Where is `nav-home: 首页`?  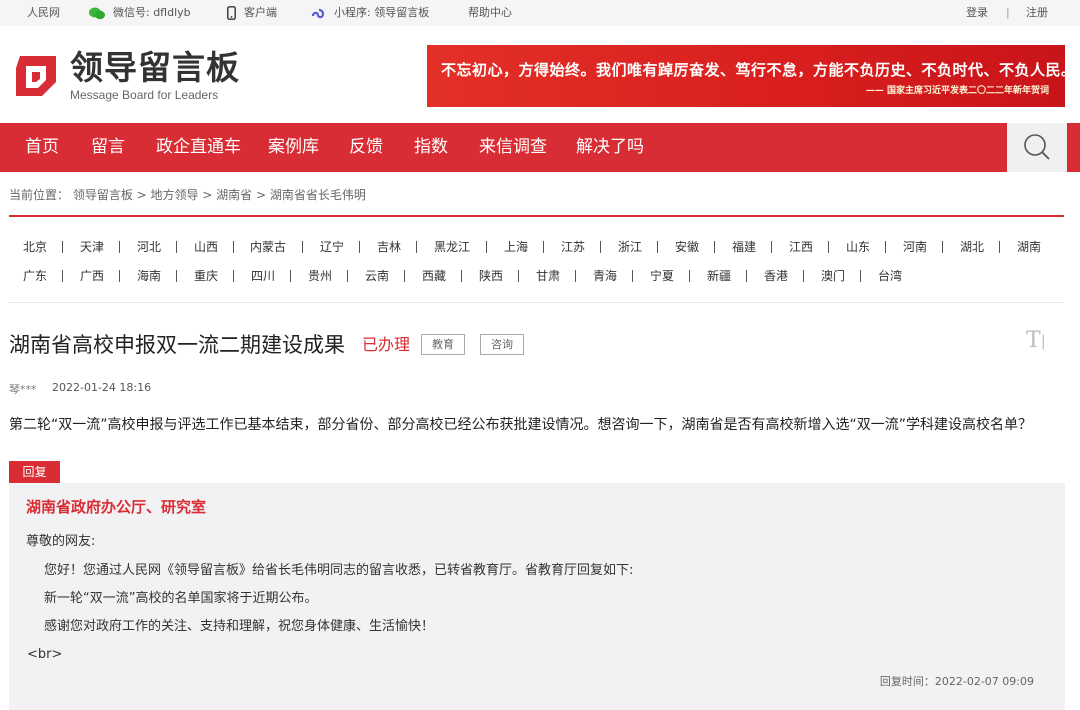
nav-home: 首页 is located at coordinates (42, 147).